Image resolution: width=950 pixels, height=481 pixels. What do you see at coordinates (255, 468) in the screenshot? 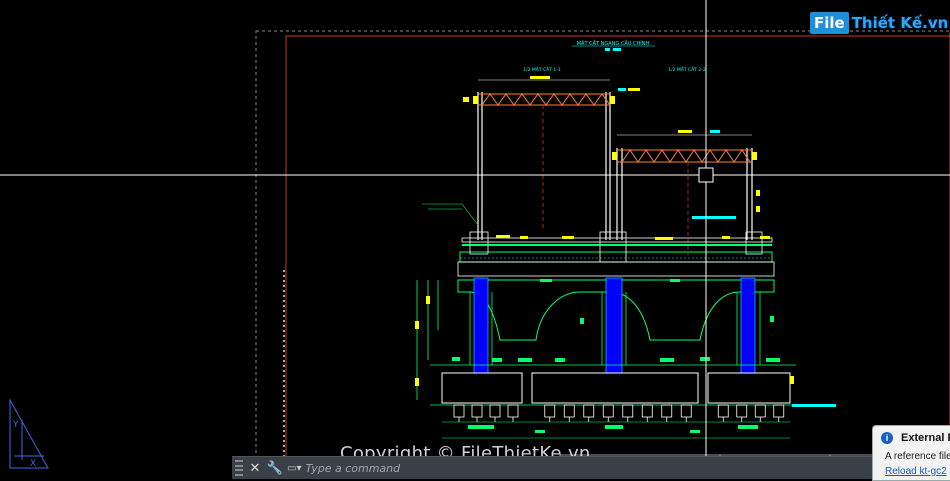
I see `close-icon: ✕` at bounding box center [255, 468].